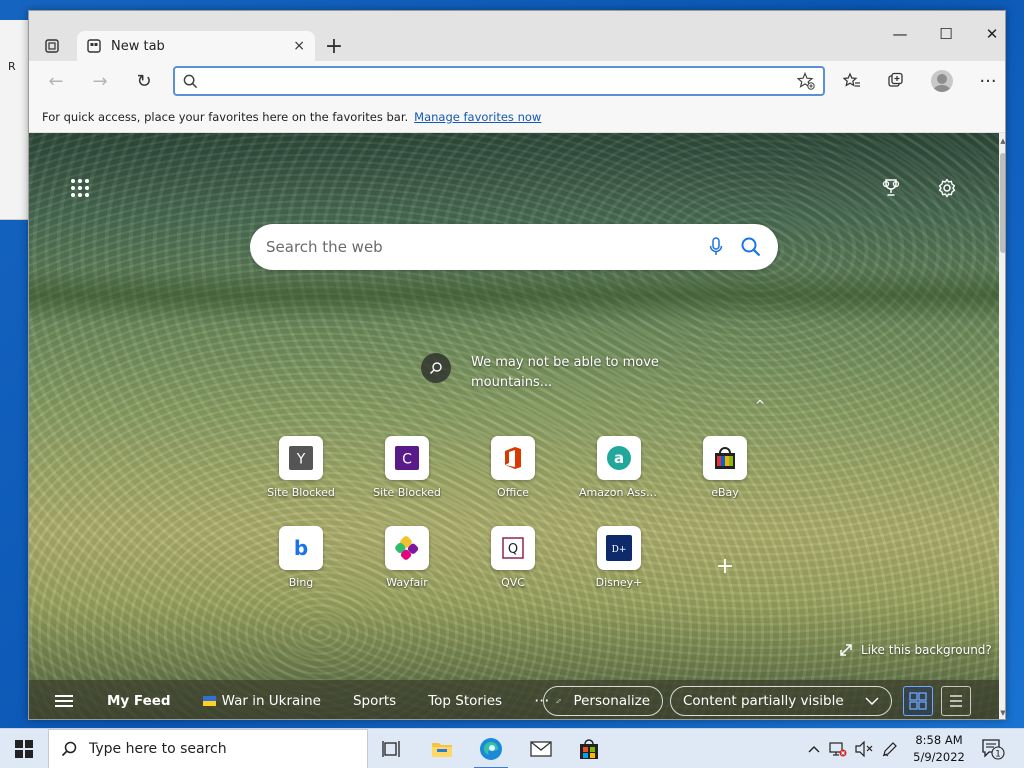  I want to click on quick-link: Wayfair, so click(407, 557).